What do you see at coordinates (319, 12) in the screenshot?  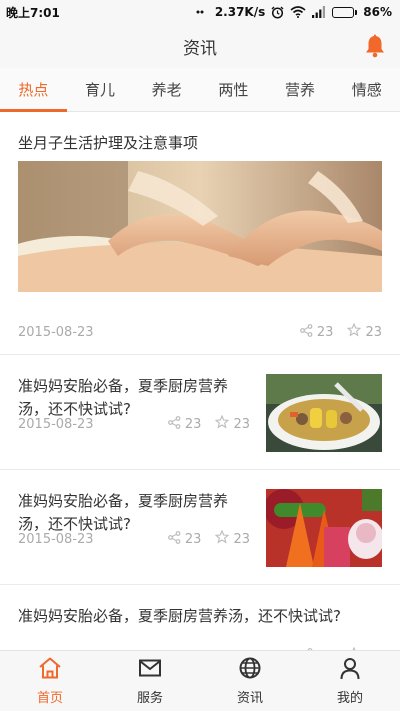 I see `cell-signal-icon` at bounding box center [319, 12].